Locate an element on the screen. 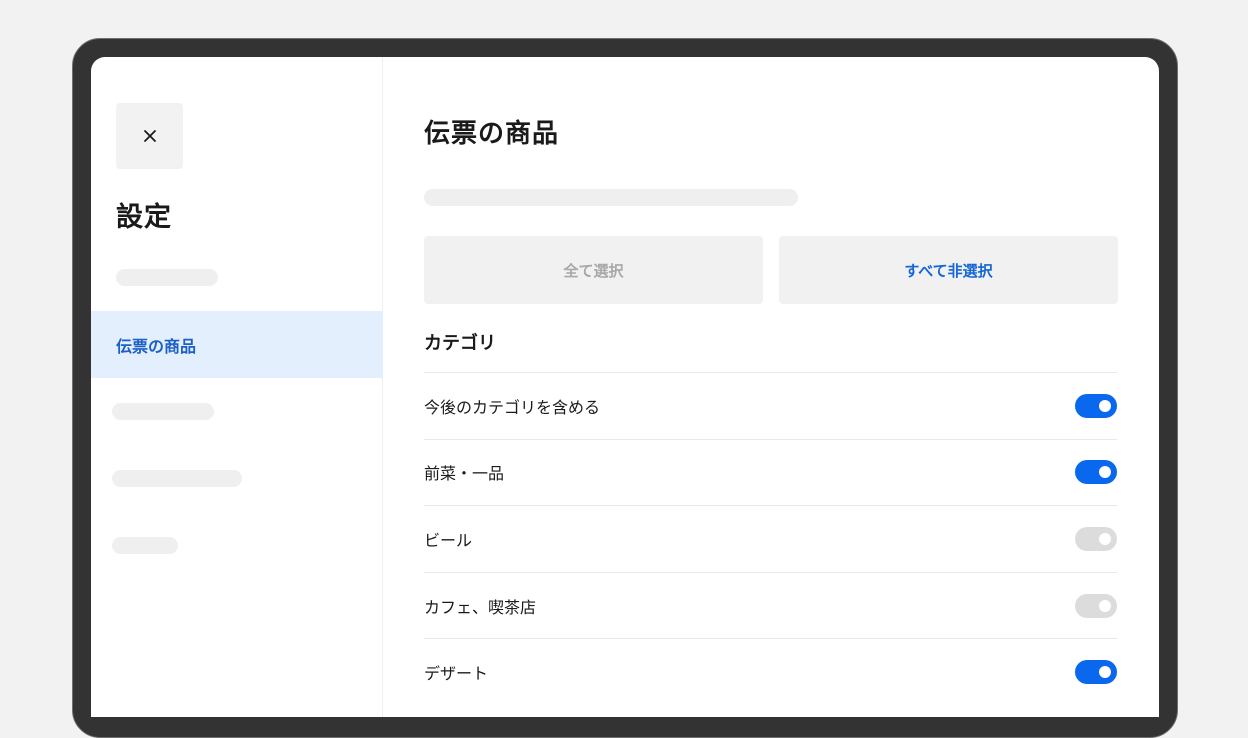 Image resolution: width=1248 pixels, height=738 pixels. close-button is located at coordinates (149, 136).